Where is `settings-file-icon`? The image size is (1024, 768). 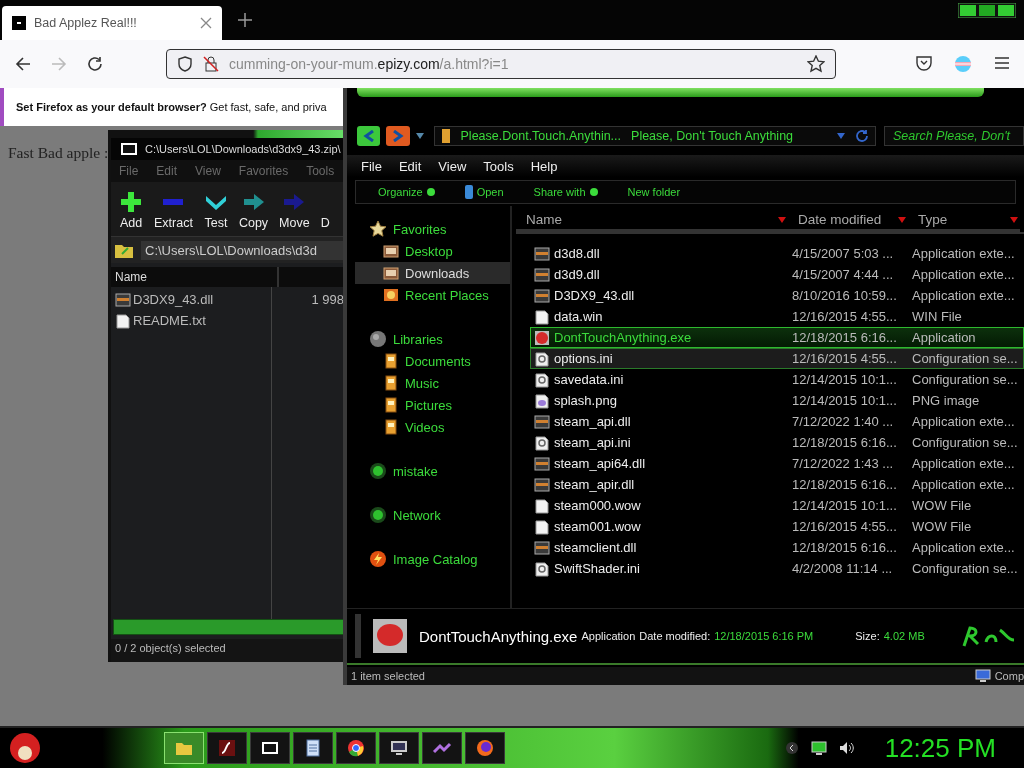 settings-file-icon is located at coordinates (542, 358).